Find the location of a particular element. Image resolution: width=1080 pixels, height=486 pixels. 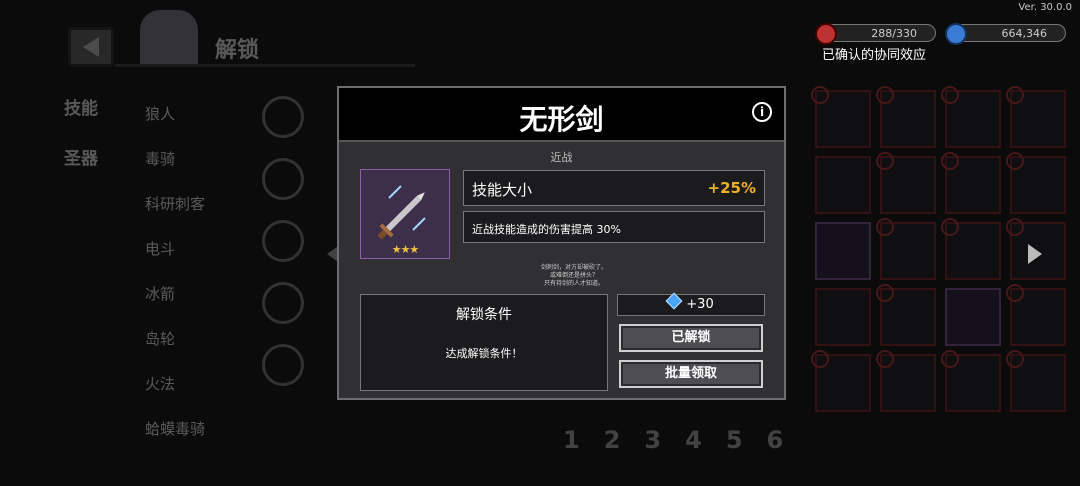

dialog-header: 无形剑 i is located at coordinates (561, 115).